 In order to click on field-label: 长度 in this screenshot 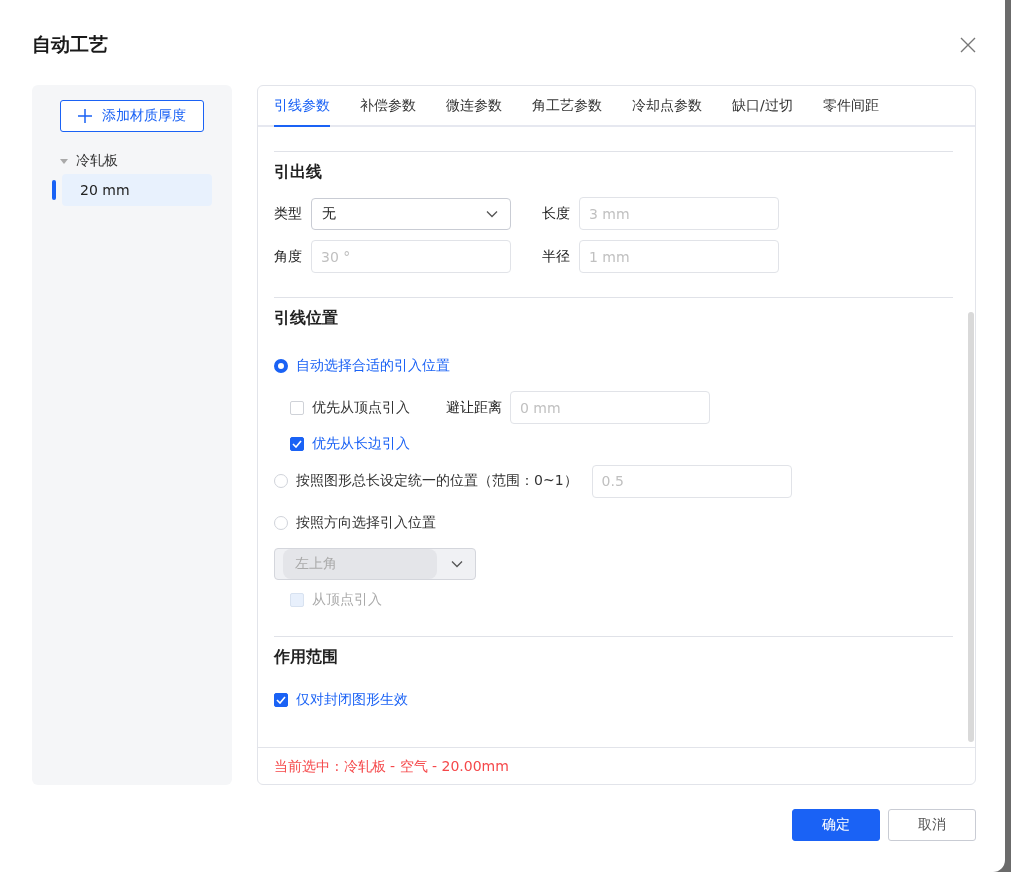, I will do `click(556, 213)`.